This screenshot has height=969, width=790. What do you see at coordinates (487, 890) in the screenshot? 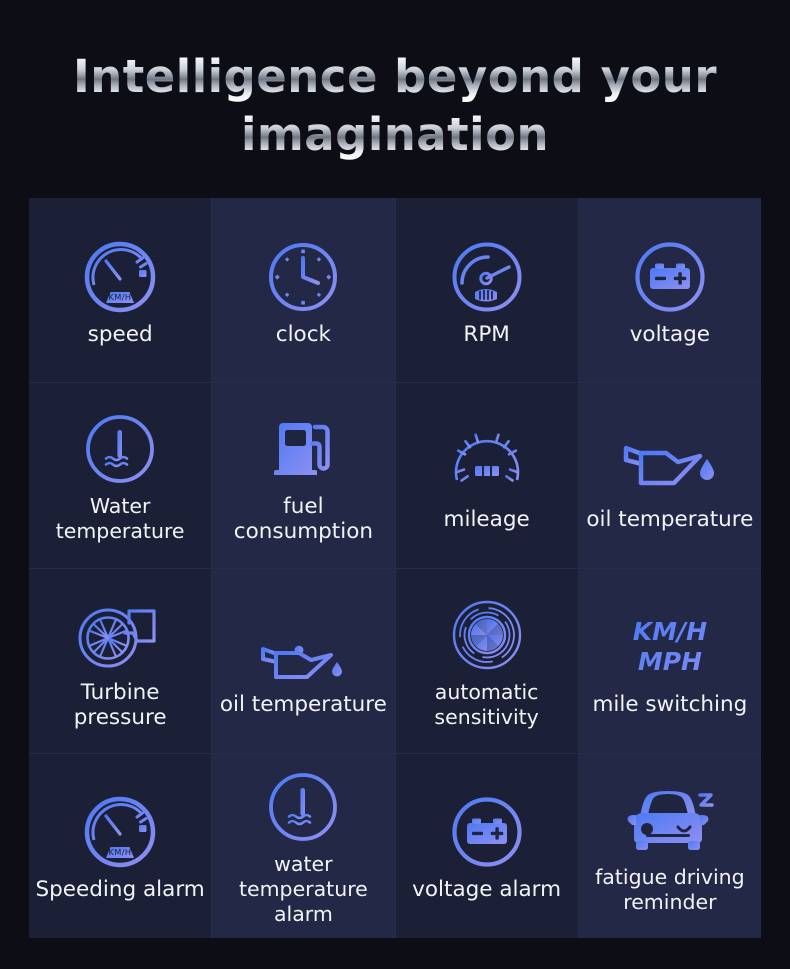
I see `feature-label: voltage alarm` at bounding box center [487, 890].